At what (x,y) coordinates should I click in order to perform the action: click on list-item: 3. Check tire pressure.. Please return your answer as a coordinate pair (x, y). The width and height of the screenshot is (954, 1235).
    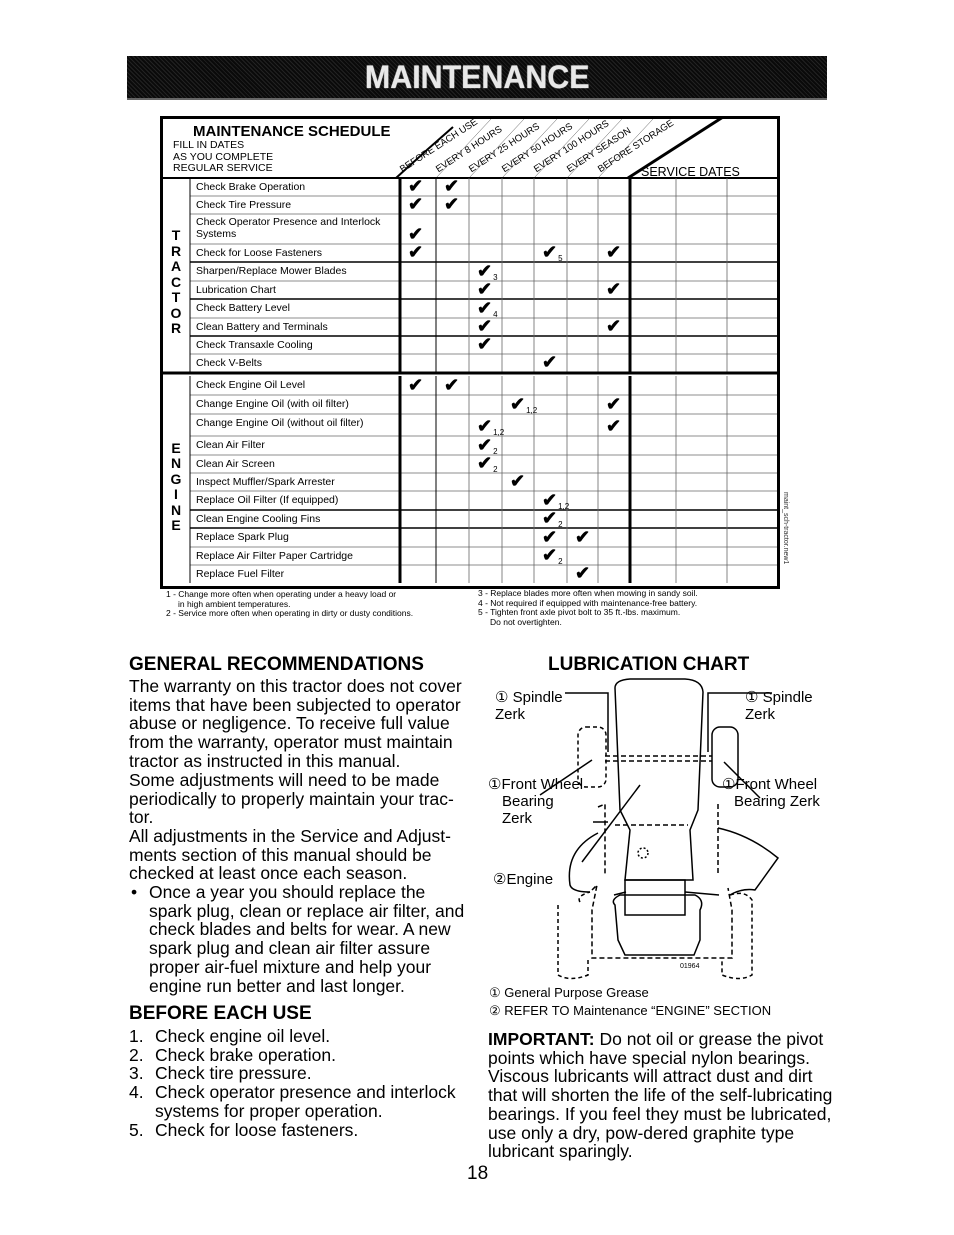
    Looking at the image, I should click on (220, 1073).